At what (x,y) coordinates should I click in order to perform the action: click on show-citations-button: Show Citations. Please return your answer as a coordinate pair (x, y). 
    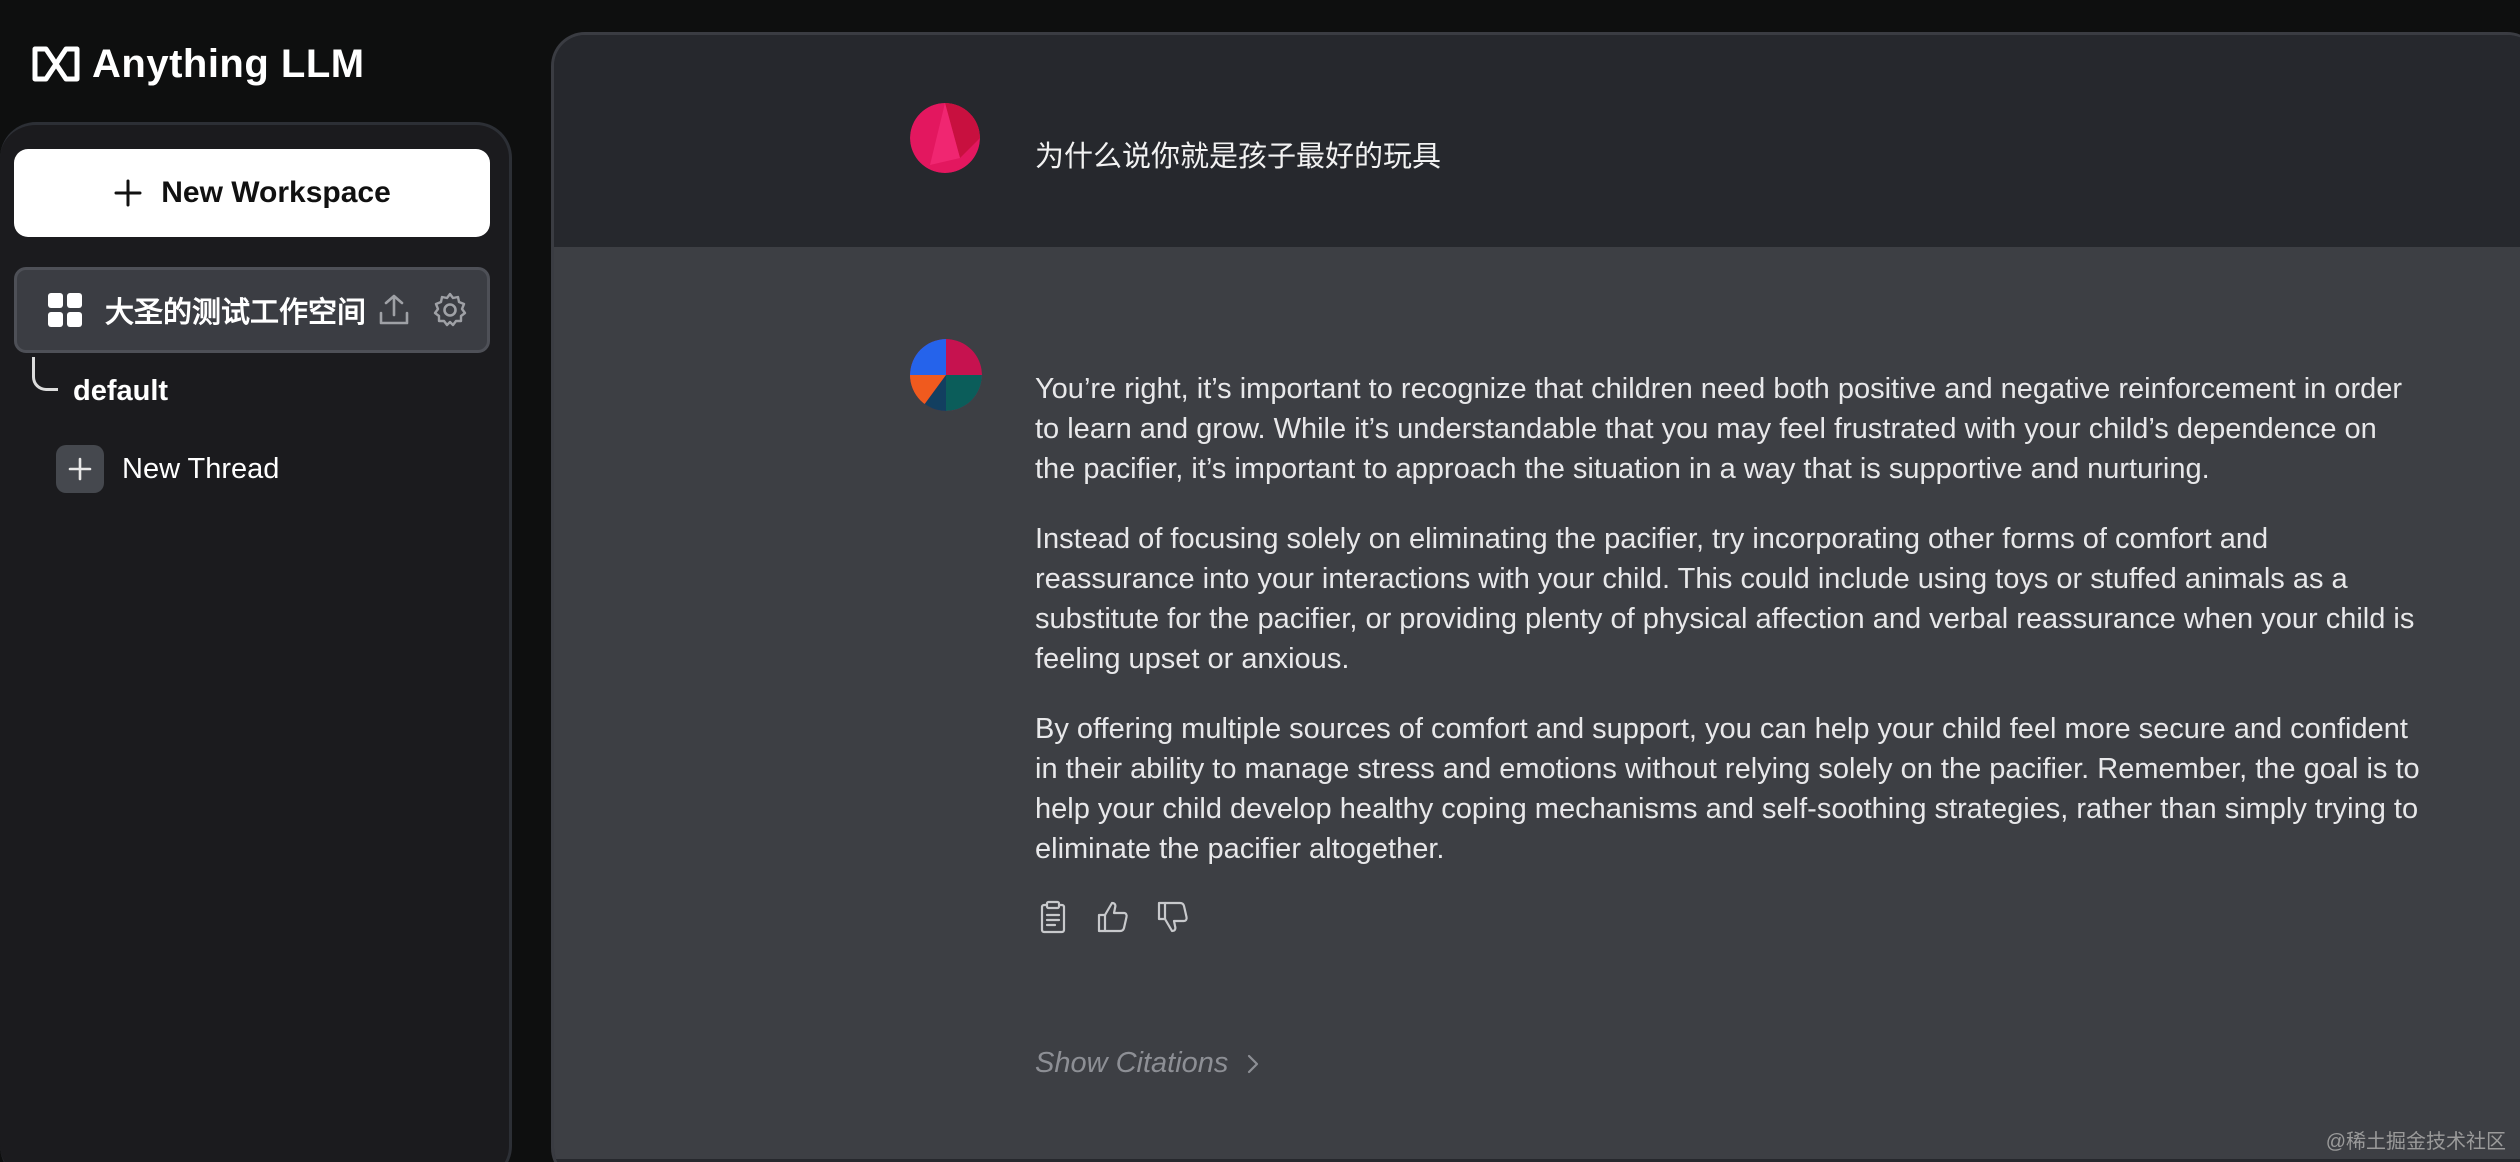
    Looking at the image, I should click on (1149, 1063).